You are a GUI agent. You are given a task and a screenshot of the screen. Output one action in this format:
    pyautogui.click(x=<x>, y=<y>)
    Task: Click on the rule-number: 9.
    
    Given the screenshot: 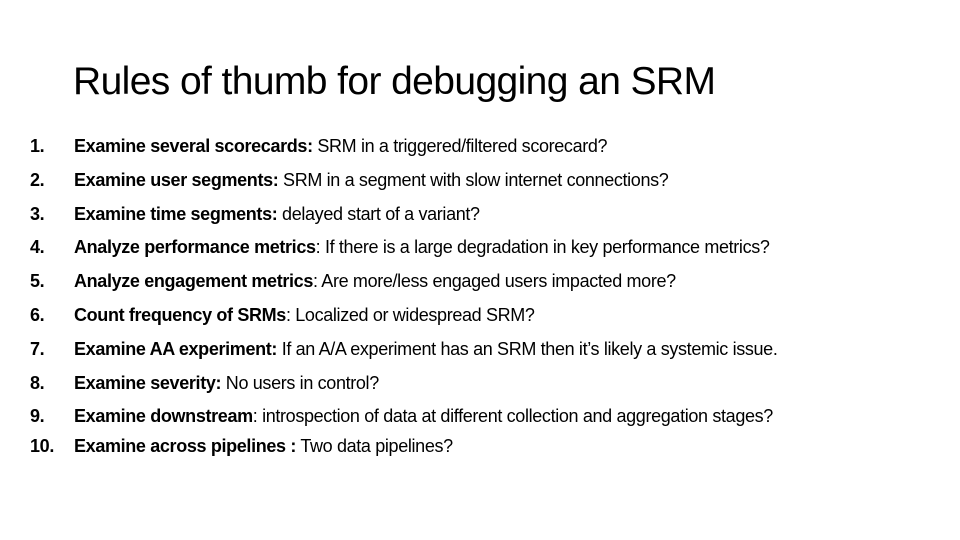 What is the action you would take?
    pyautogui.click(x=37, y=416)
    